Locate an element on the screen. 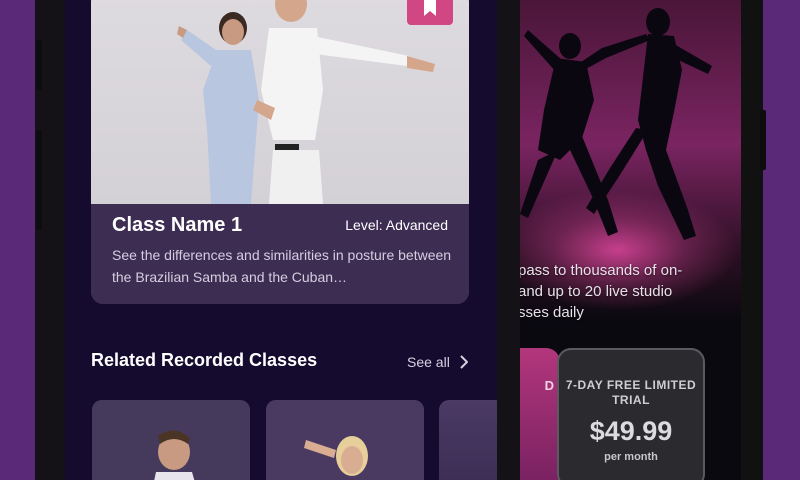 This screenshot has height=480, width=800. bookmark-icon is located at coordinates (430, 8).